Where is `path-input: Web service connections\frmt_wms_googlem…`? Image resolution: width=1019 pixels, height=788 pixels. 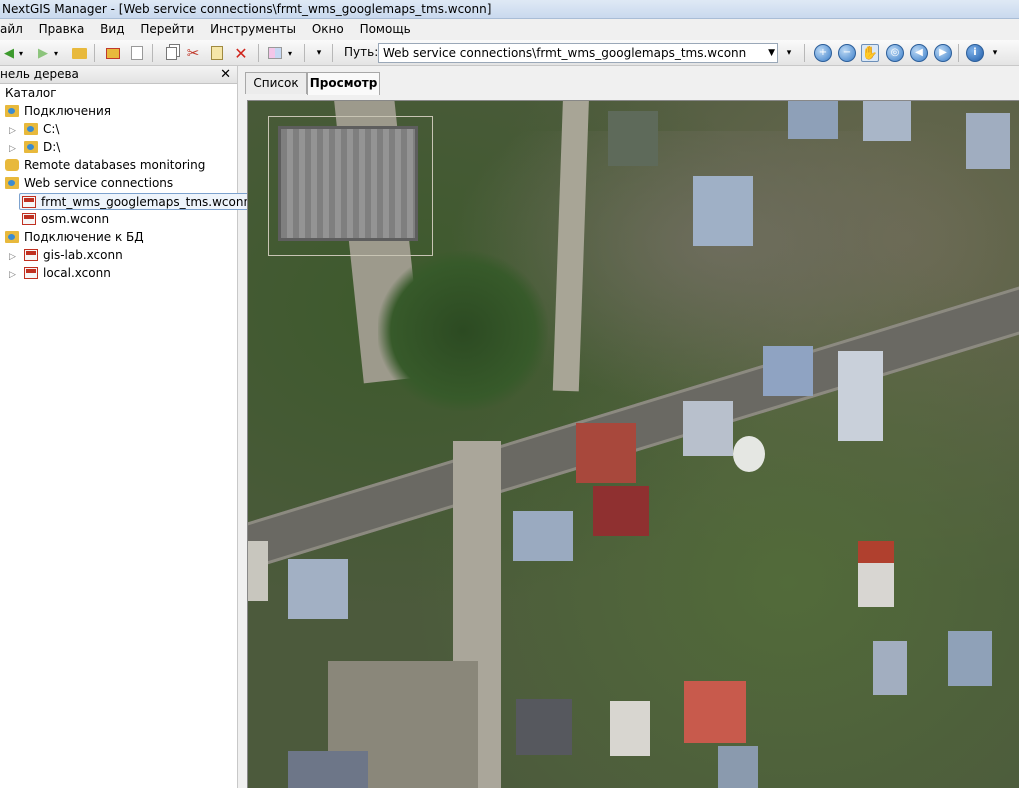 path-input: Web service connections\frmt_wms_googlem… is located at coordinates (578, 53).